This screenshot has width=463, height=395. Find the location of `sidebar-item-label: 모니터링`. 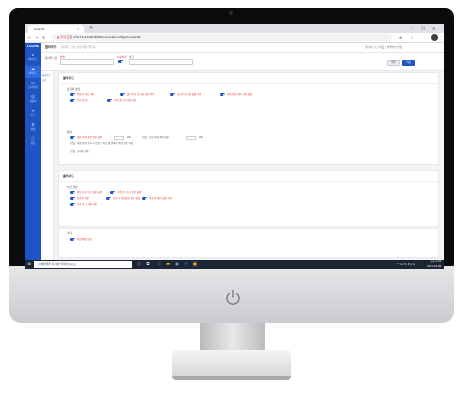

sidebar-item-label: 모니터링 is located at coordinates (33, 87).